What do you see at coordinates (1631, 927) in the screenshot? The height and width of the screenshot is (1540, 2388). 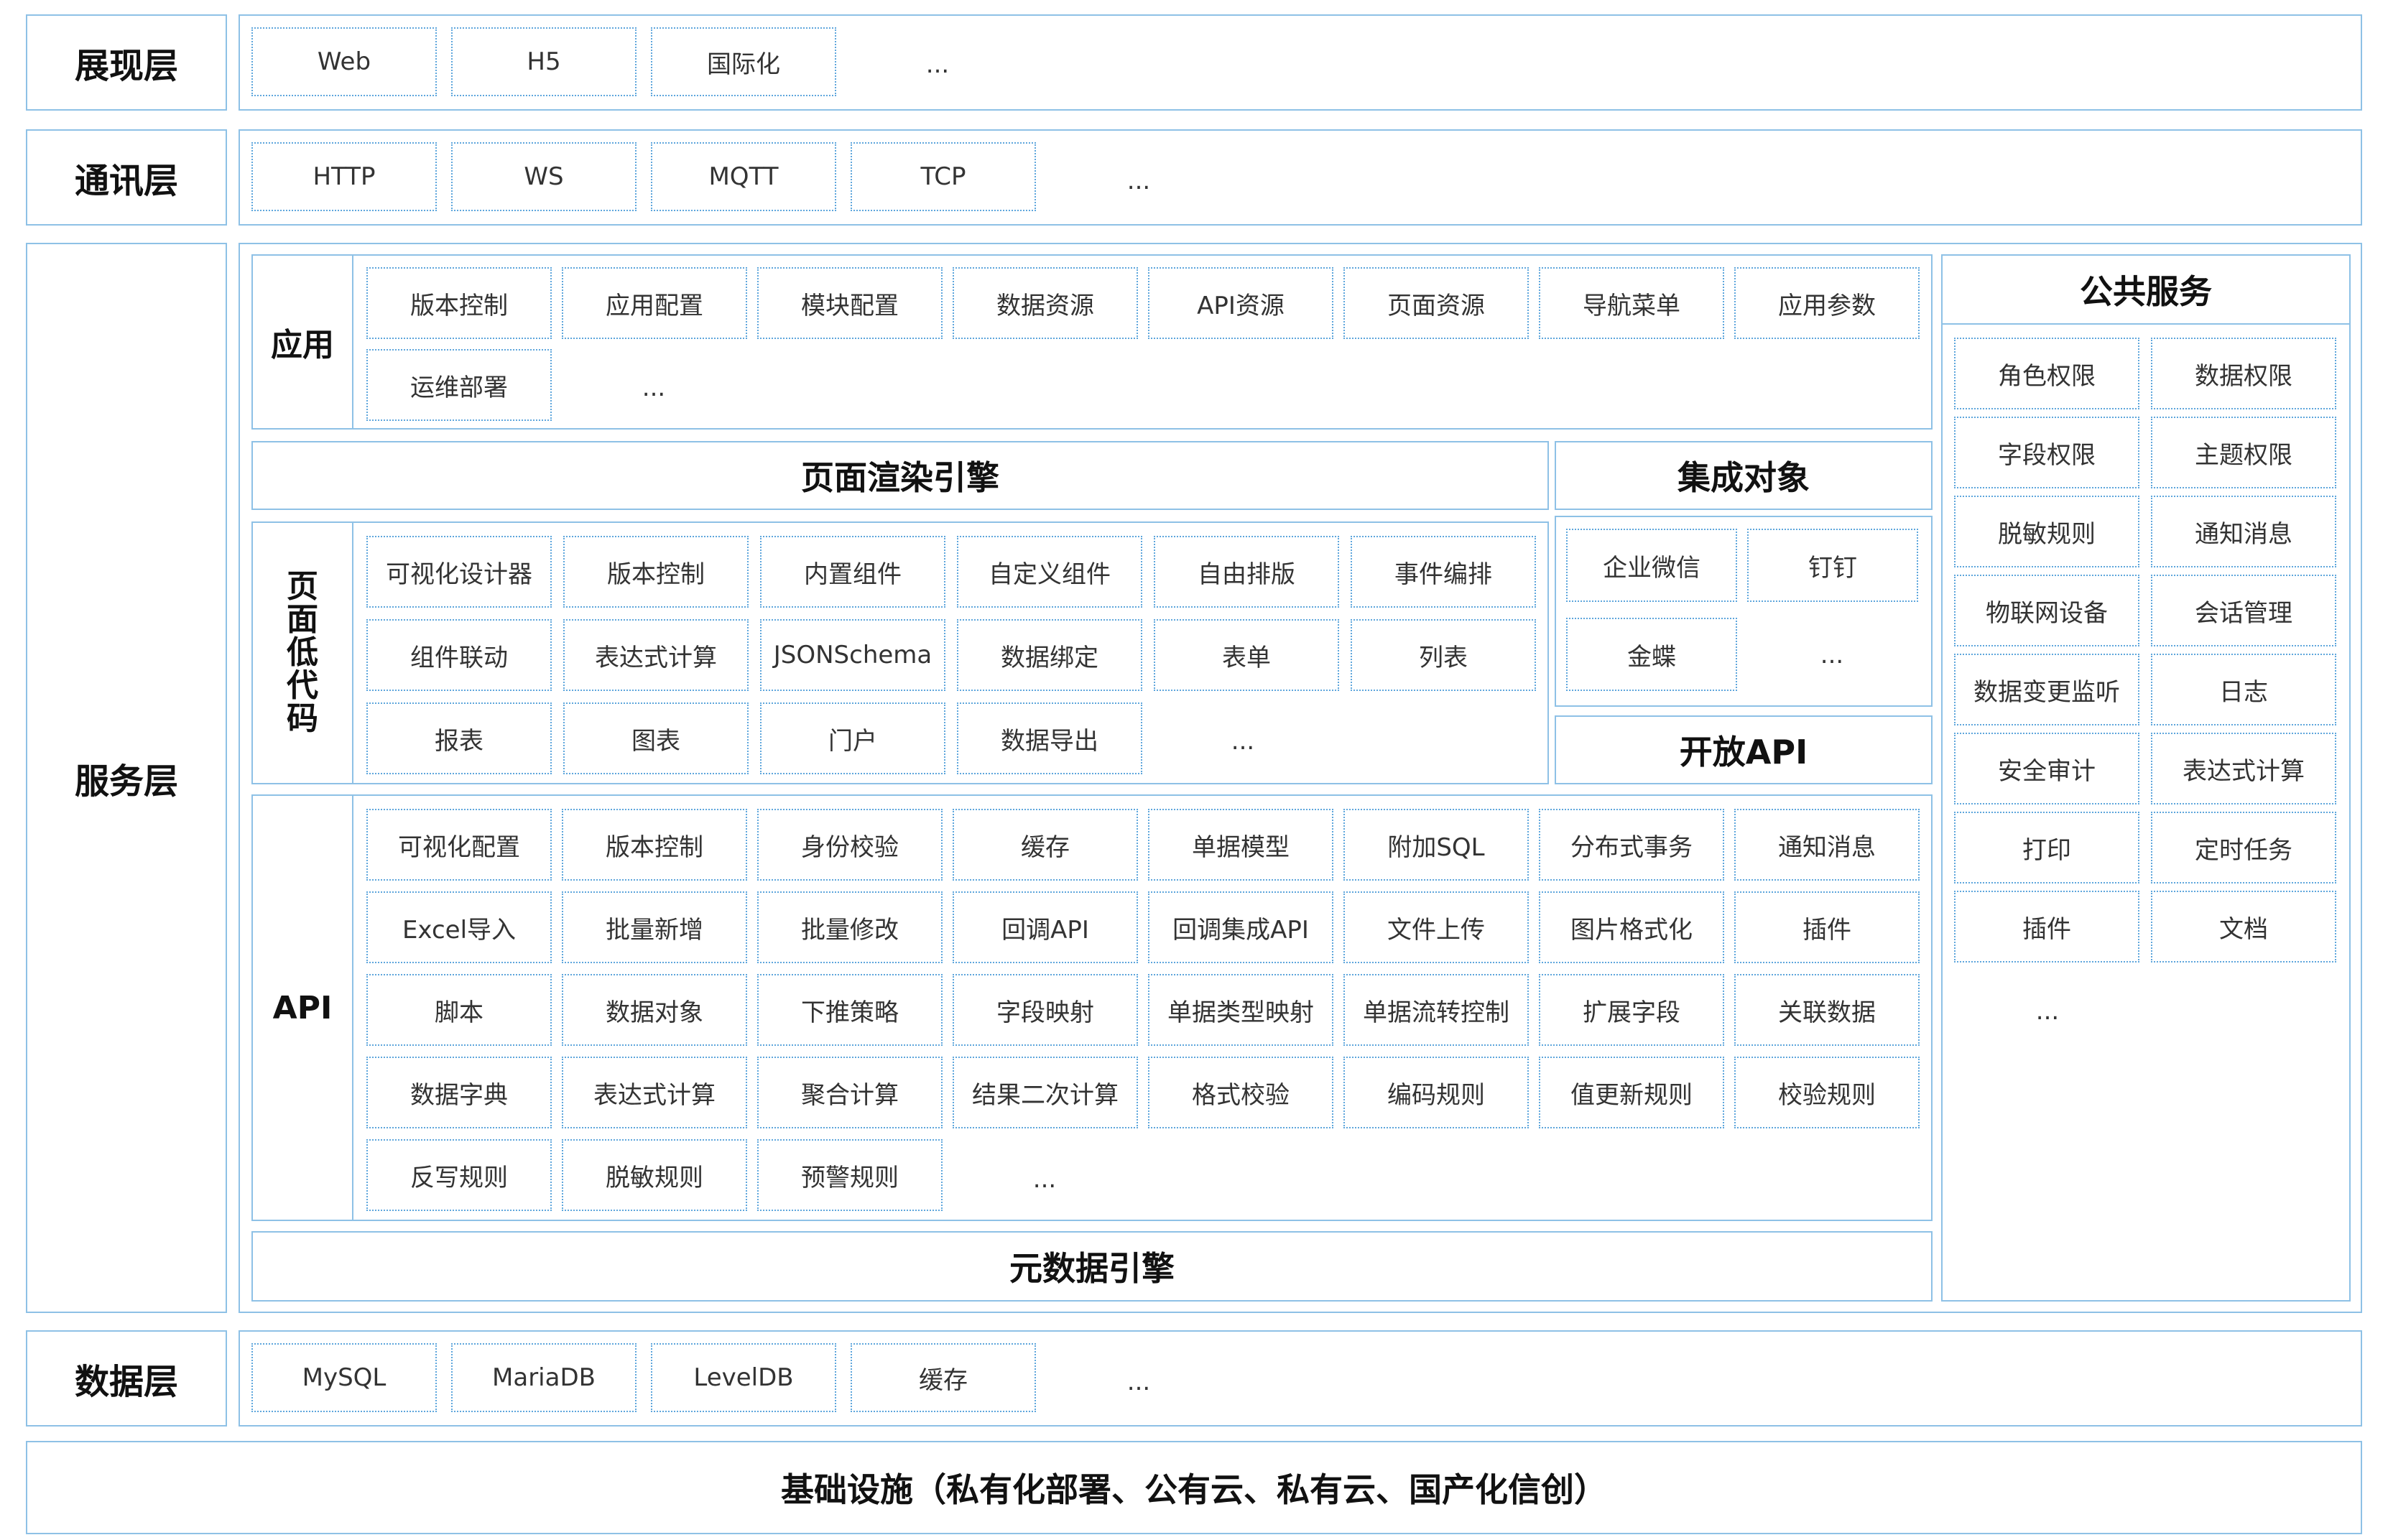 I see `api-item: 图片格式化` at bounding box center [1631, 927].